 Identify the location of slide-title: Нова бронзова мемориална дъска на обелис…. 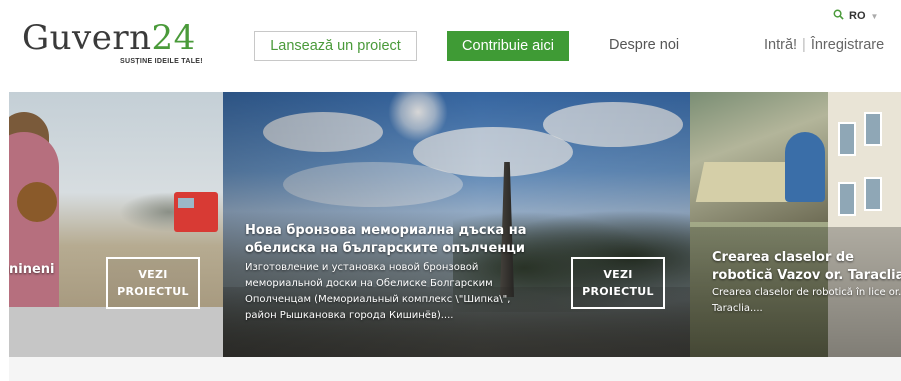
(386, 239).